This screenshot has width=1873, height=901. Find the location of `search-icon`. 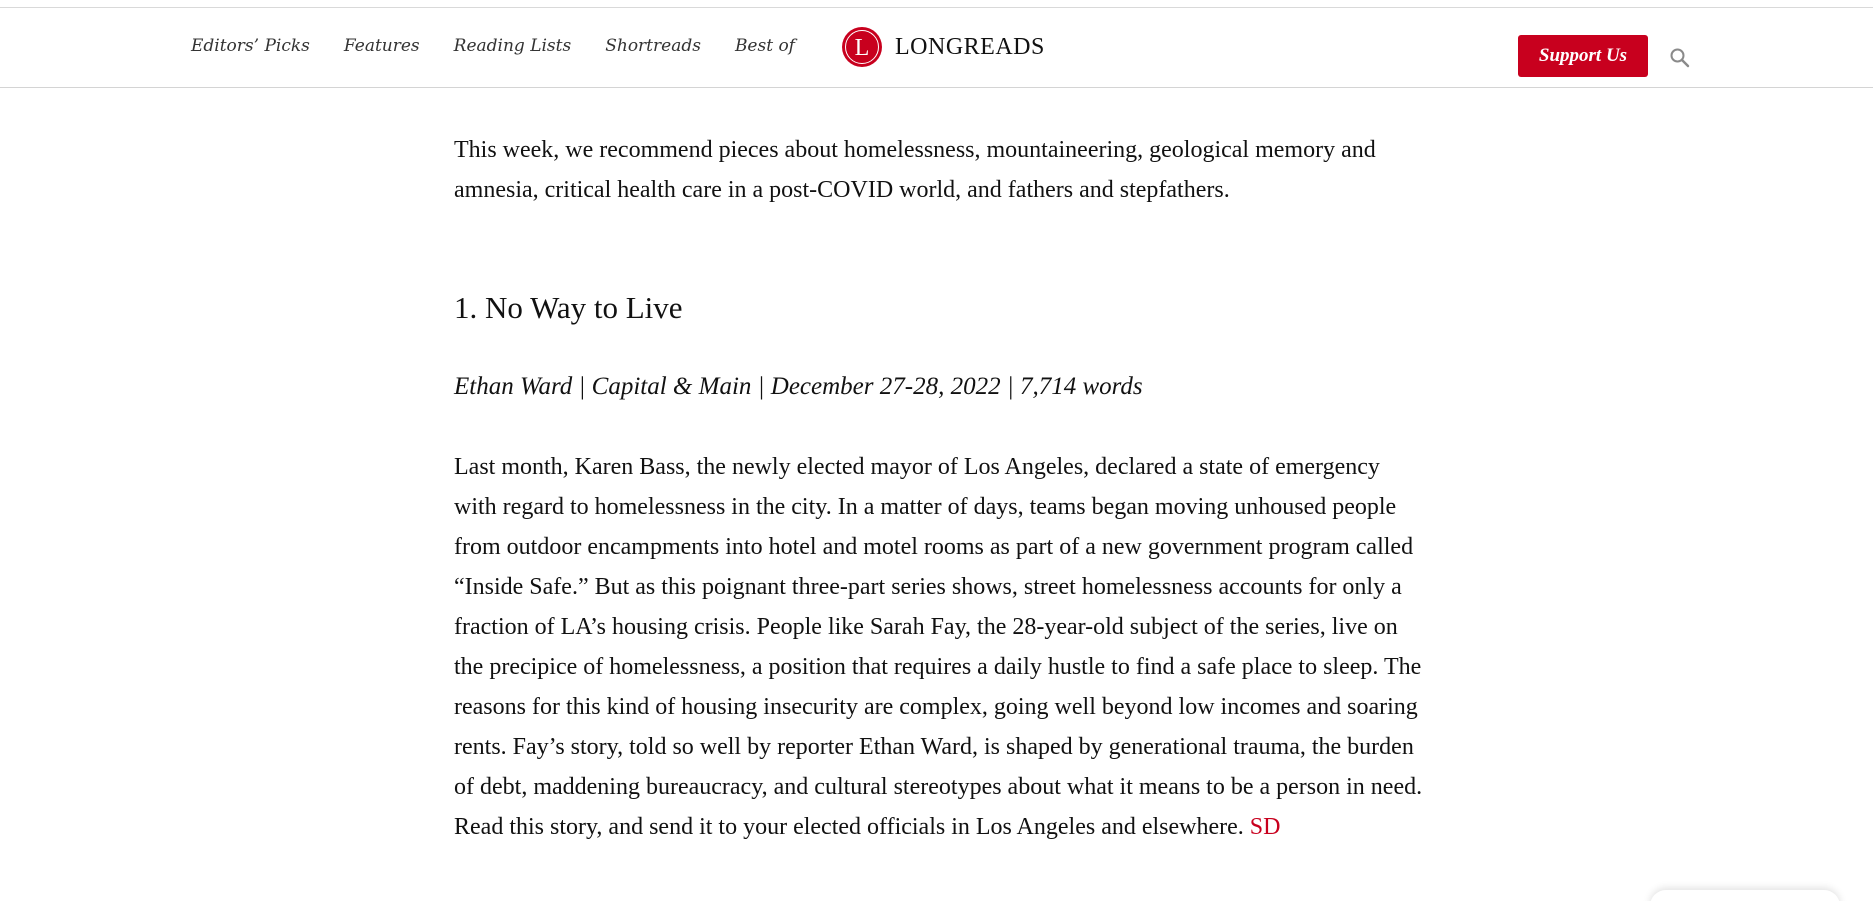

search-icon is located at coordinates (1680, 58).